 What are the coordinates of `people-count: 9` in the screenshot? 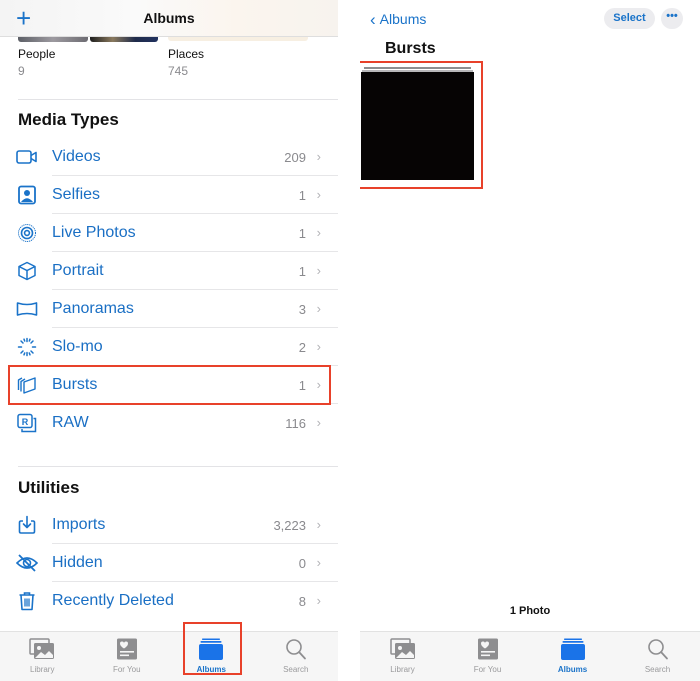 It's located at (21, 71).